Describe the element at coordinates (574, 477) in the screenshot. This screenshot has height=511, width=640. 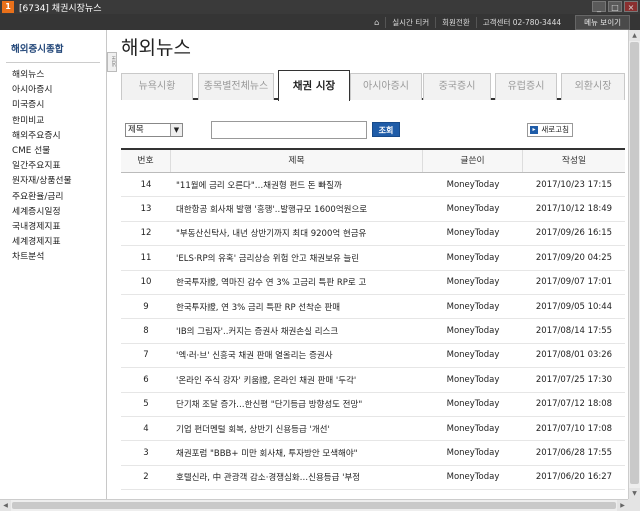
I see `row-date: 2017/06/20 16:27` at that location.